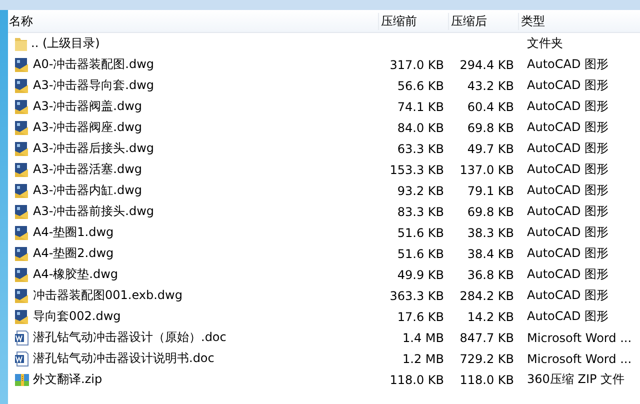  I want to click on file-name: A3-冲击器活塞.dwg, so click(87, 169).